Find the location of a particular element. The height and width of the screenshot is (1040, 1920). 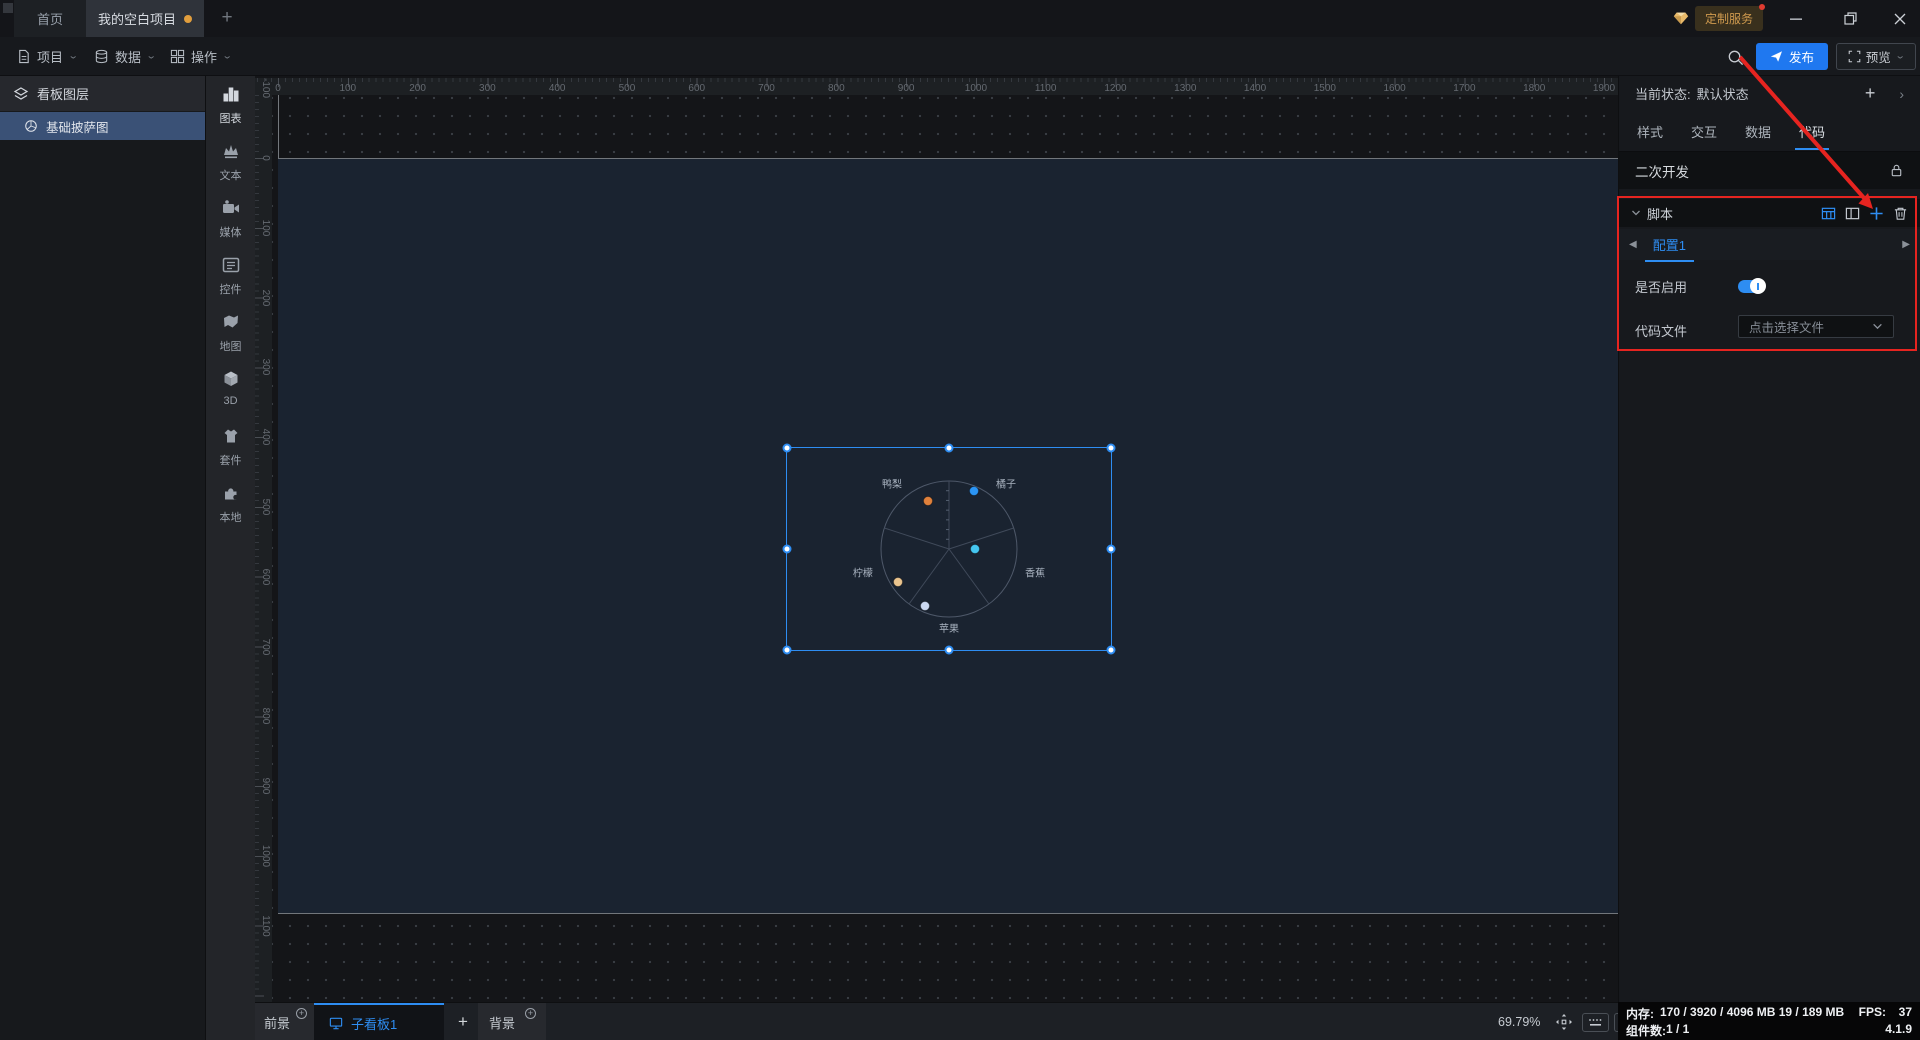

add-config-icon is located at coordinates (1876, 213).